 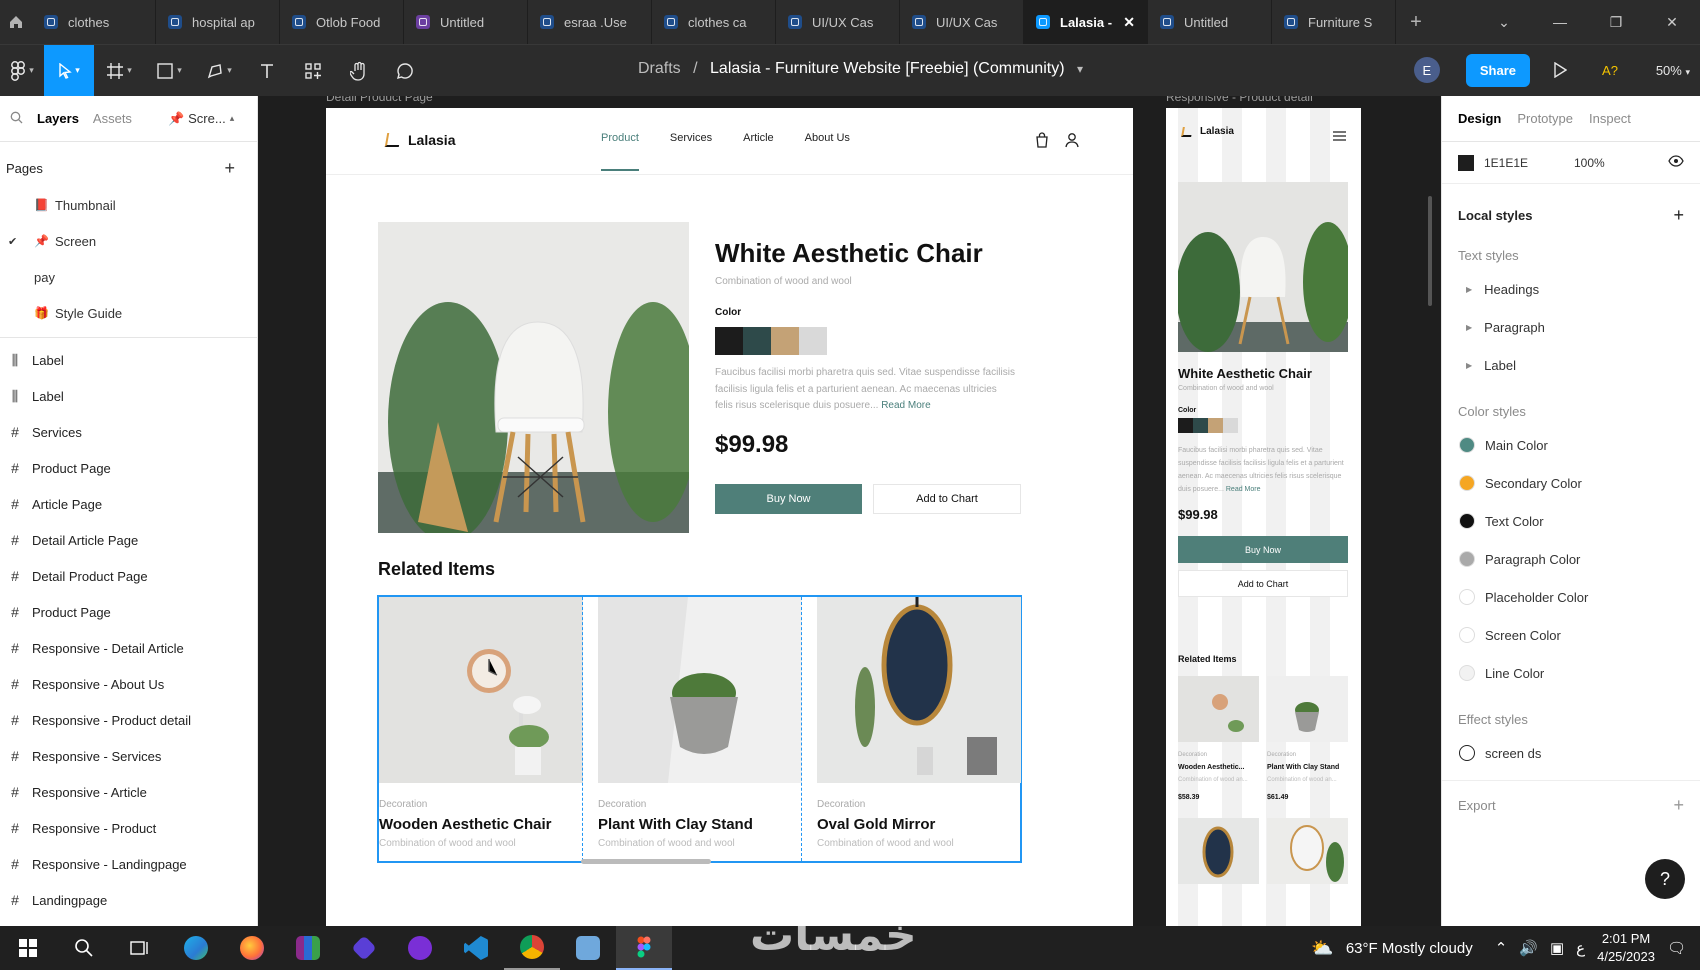 I want to click on layer-item: # Responsive - Product, so click(x=128, y=828).